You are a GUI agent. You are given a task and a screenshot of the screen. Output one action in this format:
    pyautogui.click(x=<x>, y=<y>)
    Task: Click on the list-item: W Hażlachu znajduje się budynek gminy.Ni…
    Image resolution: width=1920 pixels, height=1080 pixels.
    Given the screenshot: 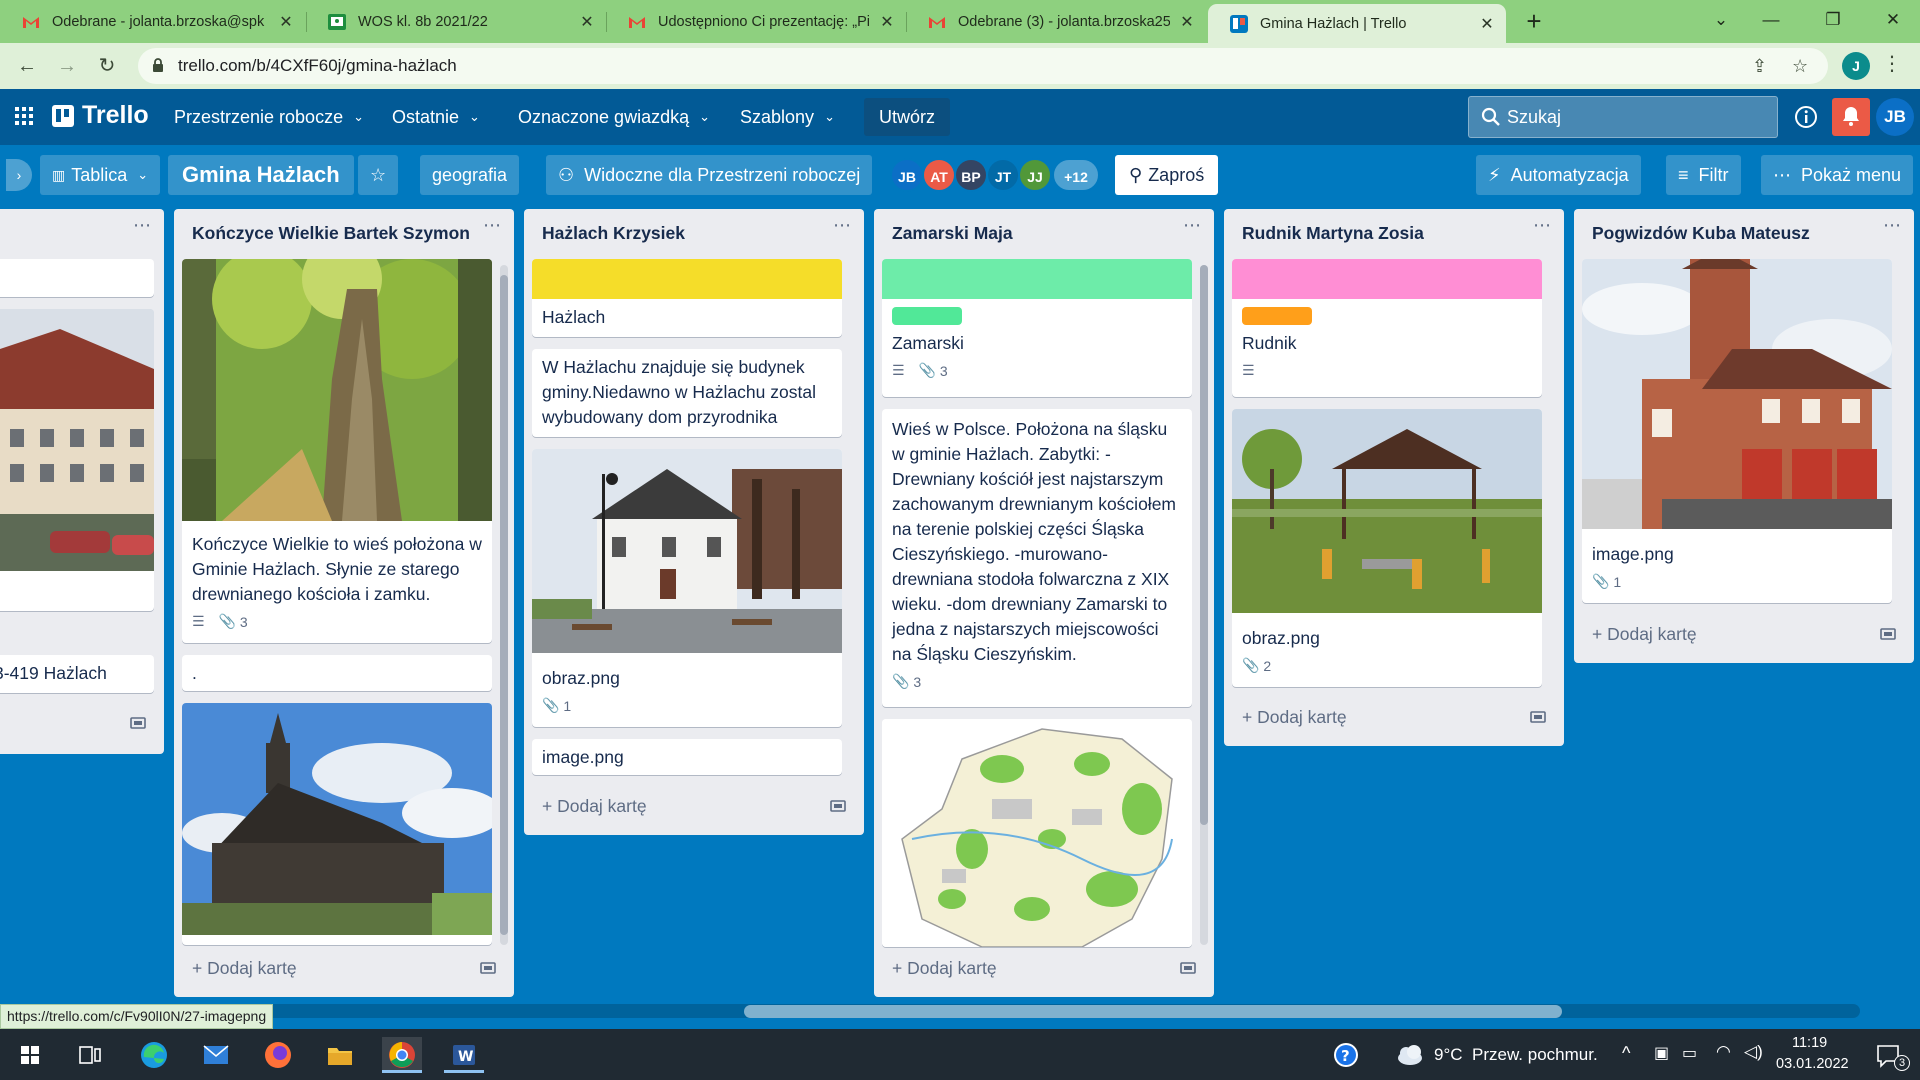 What is the action you would take?
    pyautogui.click(x=687, y=393)
    